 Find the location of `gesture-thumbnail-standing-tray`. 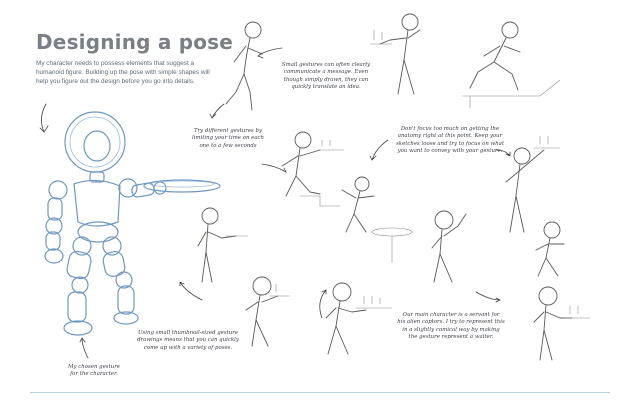

gesture-thumbnail-standing-tray is located at coordinates (223, 245).